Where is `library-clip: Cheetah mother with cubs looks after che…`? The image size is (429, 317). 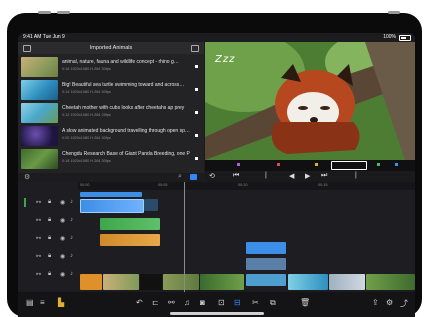 library-clip: Cheetah mother with cubs looks after che… is located at coordinates (111, 113).